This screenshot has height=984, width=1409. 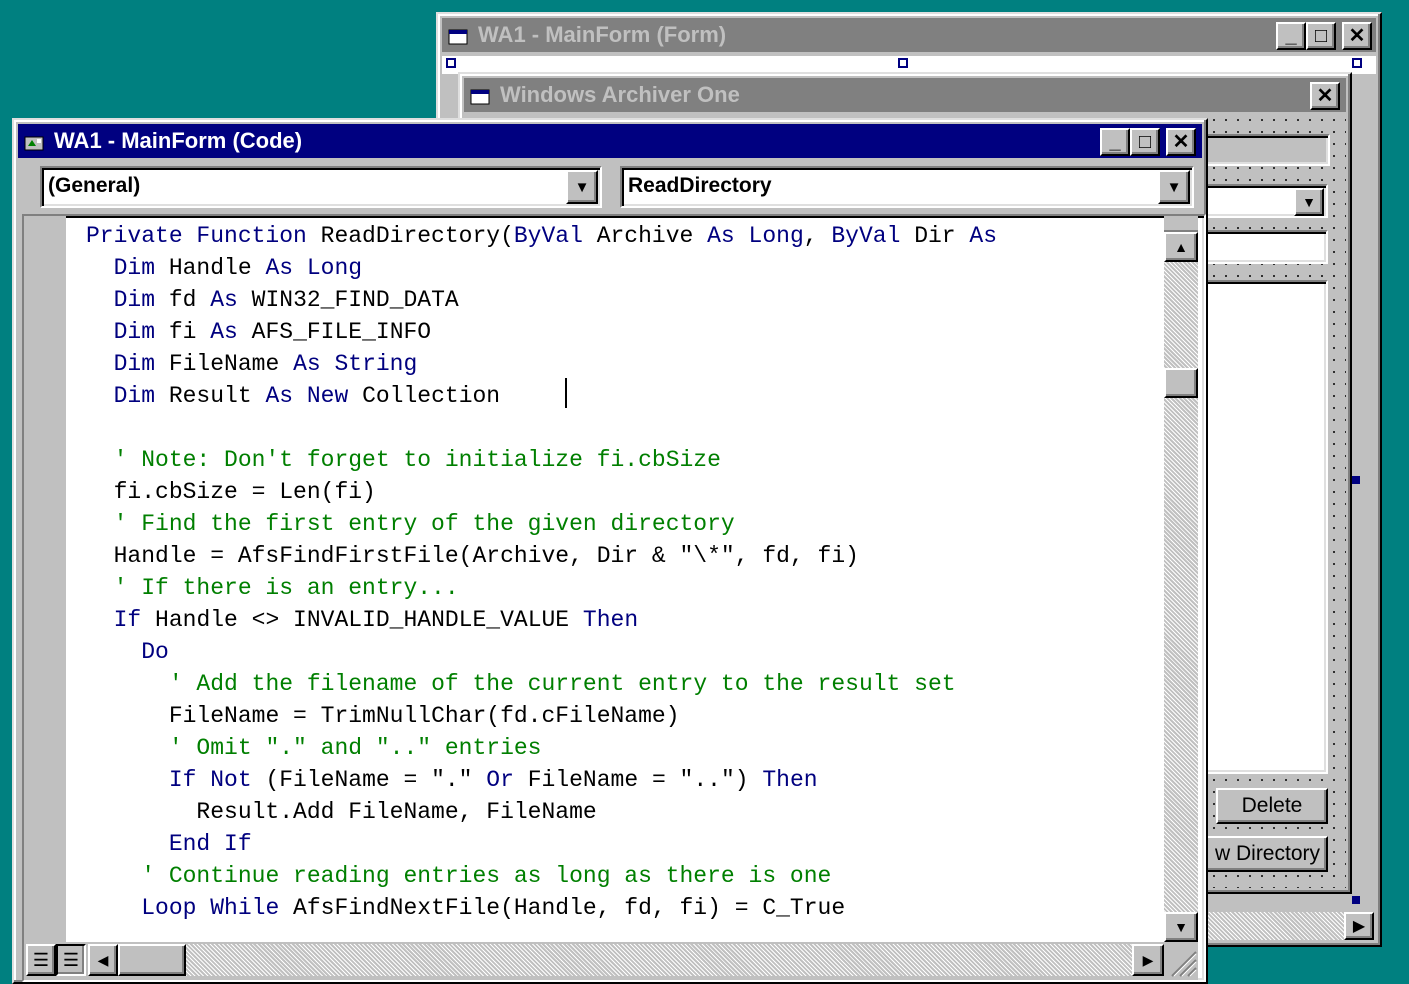 I want to click on code-text-token: AFS_FILE_INFO, so click(x=341, y=332).